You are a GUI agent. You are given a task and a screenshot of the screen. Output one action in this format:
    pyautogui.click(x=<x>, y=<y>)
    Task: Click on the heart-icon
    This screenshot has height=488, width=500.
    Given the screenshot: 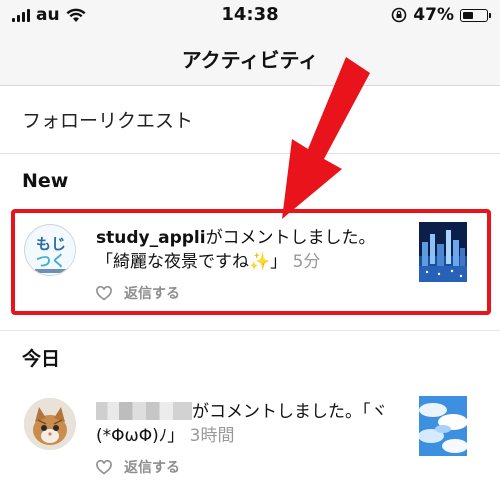 What is the action you would take?
    pyautogui.click(x=104, y=467)
    